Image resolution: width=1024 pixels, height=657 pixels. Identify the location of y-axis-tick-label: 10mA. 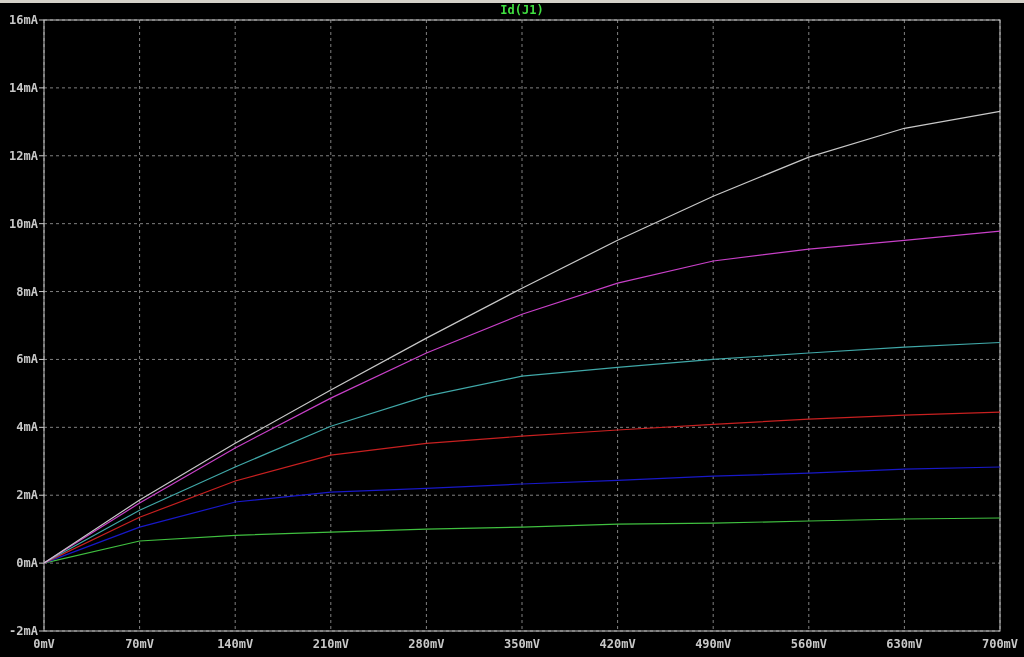
(23, 223).